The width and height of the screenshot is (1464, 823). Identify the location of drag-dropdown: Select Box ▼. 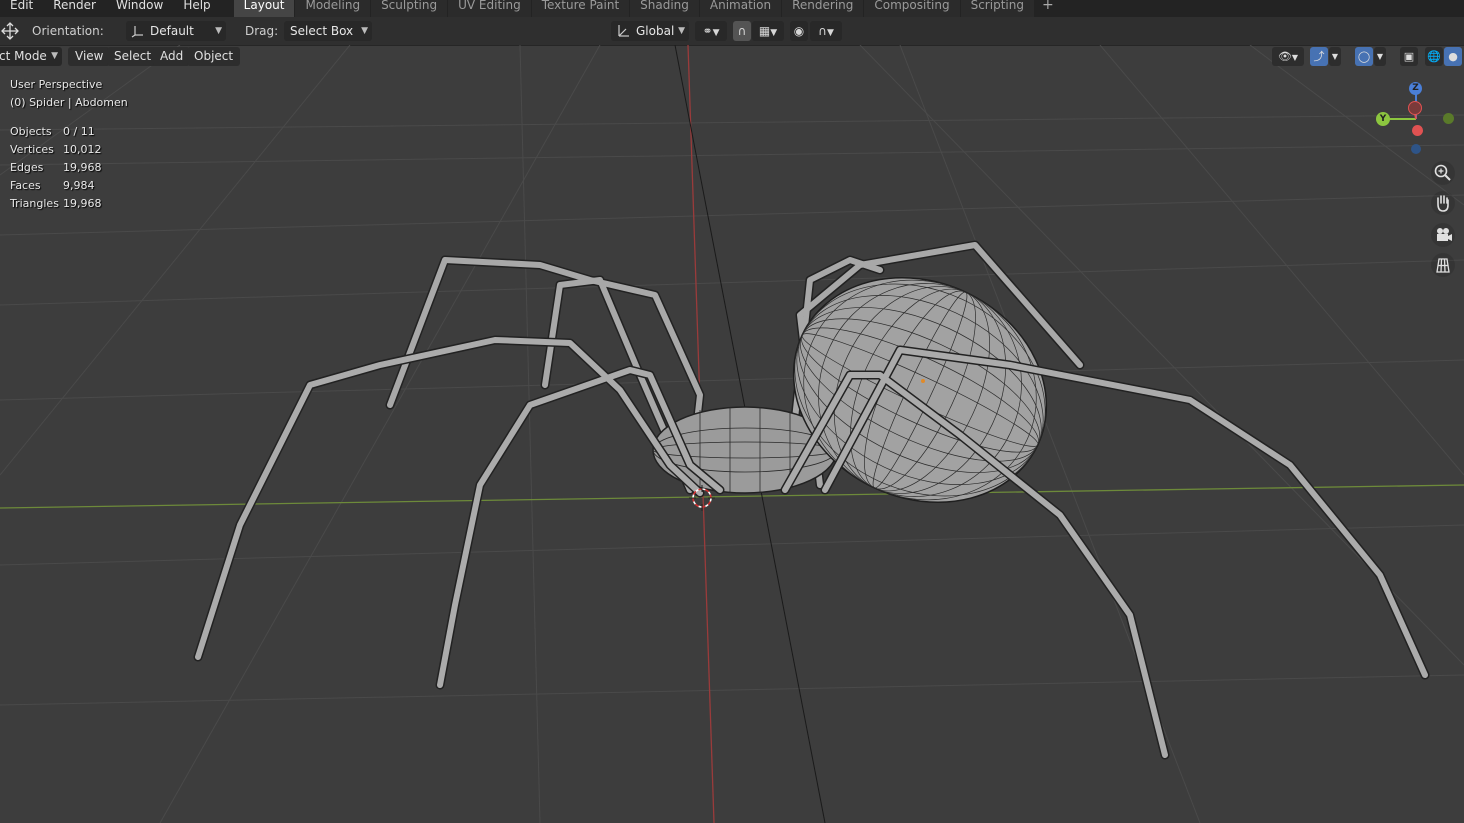
(328, 31).